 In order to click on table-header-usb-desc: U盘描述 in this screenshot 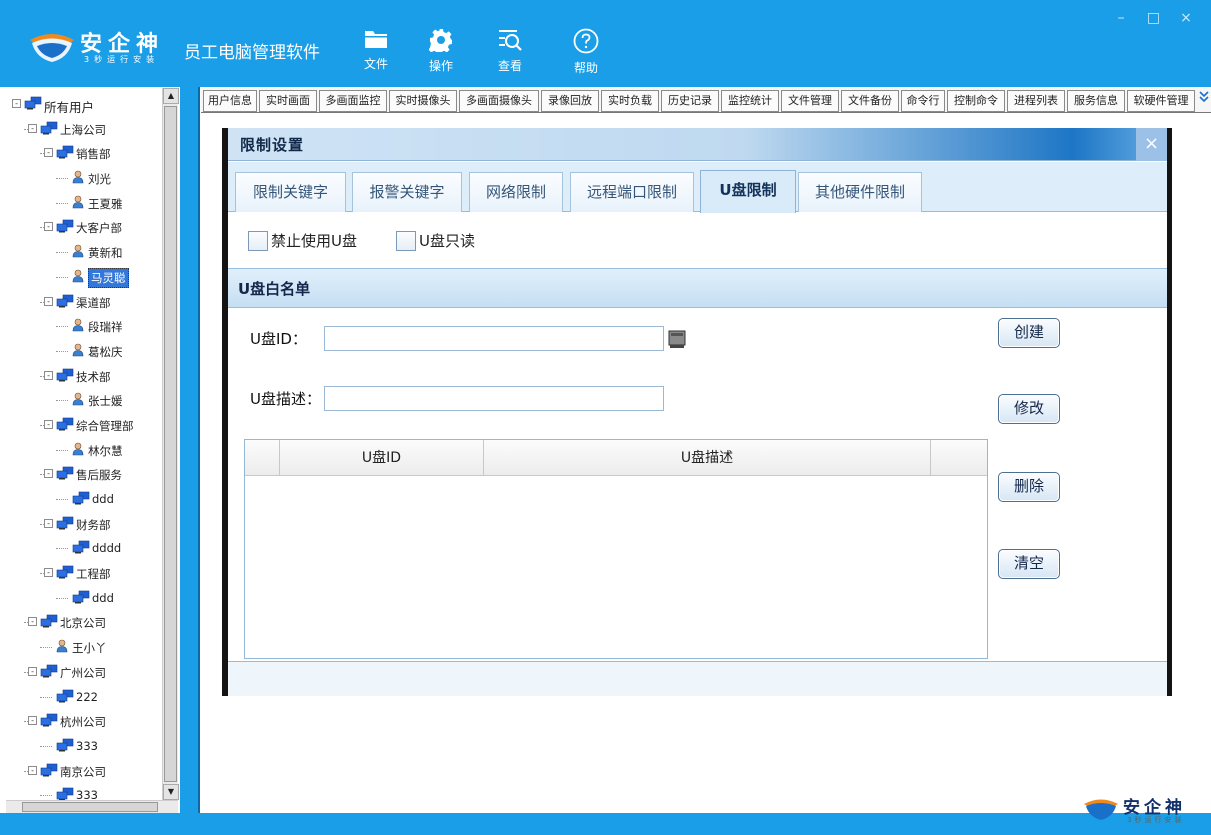, I will do `click(707, 458)`.